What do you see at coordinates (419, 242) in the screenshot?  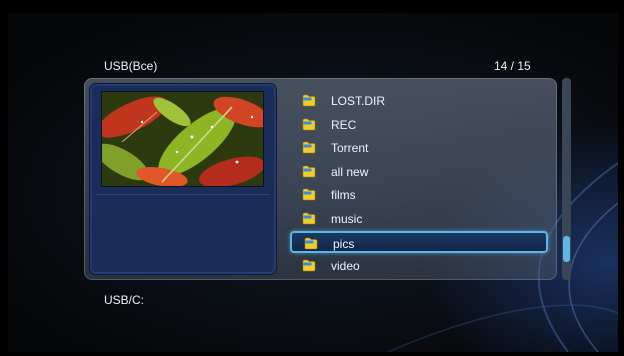 I see `list-item: pics` at bounding box center [419, 242].